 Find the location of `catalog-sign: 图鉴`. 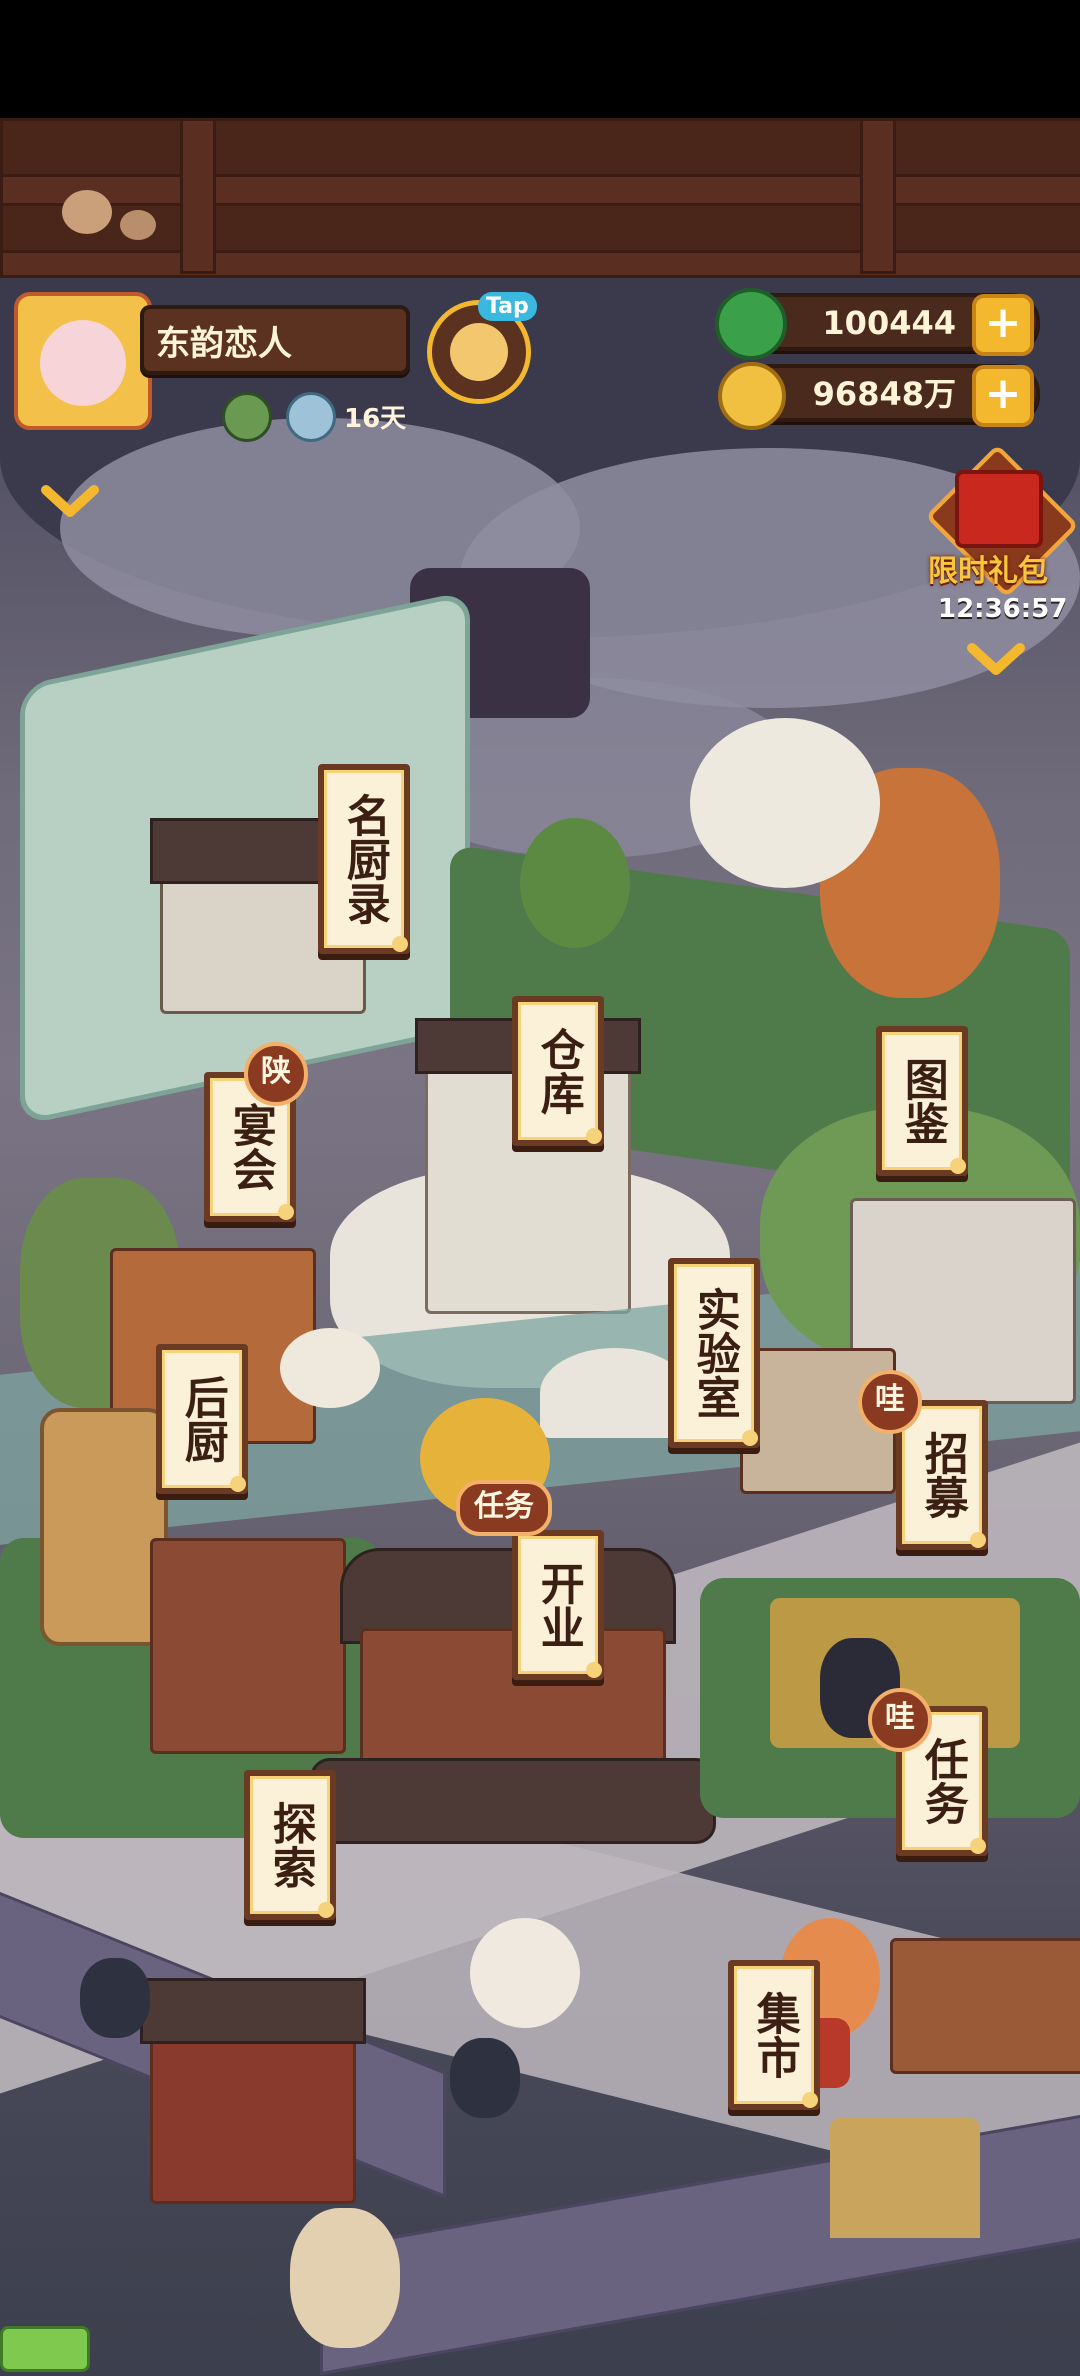

catalog-sign: 图鉴 is located at coordinates (922, 1101).